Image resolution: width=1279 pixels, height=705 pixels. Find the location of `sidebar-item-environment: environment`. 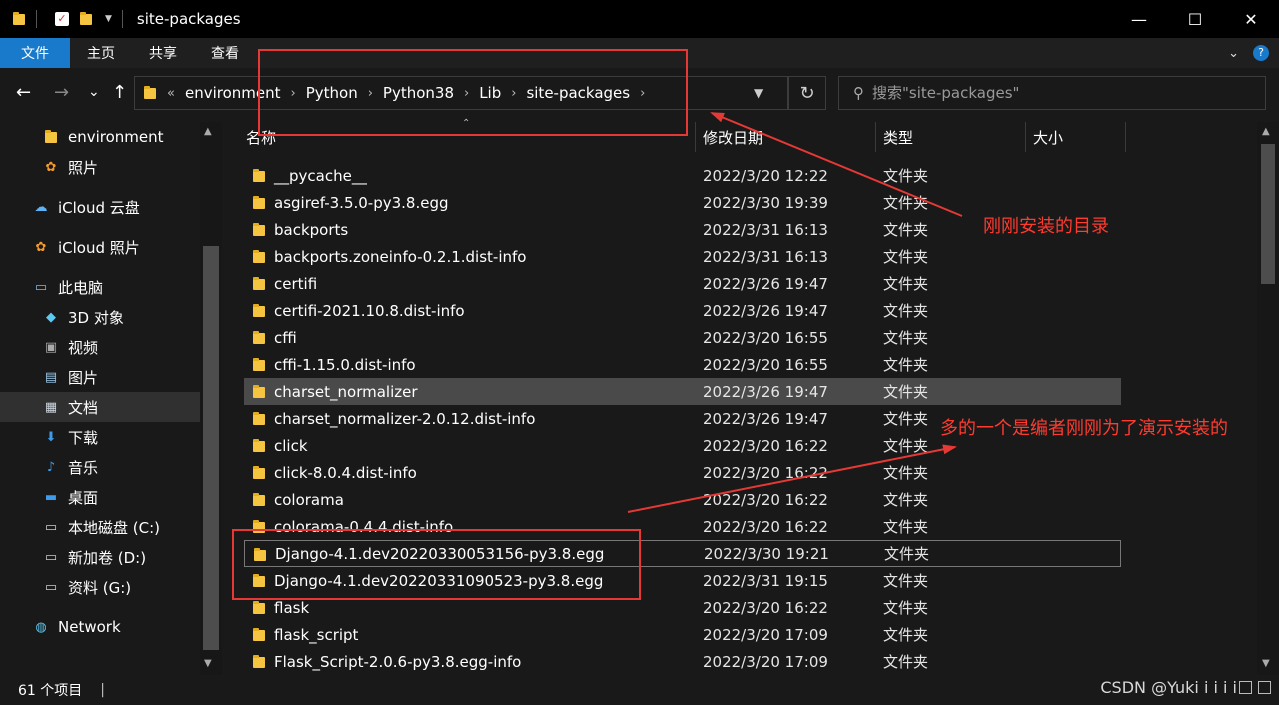

sidebar-item-environment: environment is located at coordinates (100, 137).